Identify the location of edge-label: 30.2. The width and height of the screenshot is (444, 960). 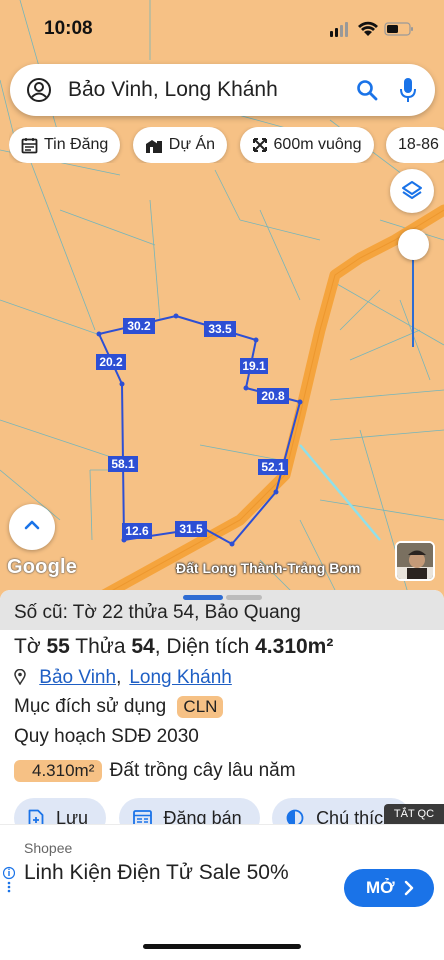
(139, 326).